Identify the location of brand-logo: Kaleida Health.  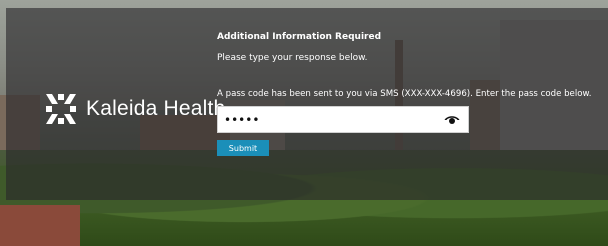
(134, 109).